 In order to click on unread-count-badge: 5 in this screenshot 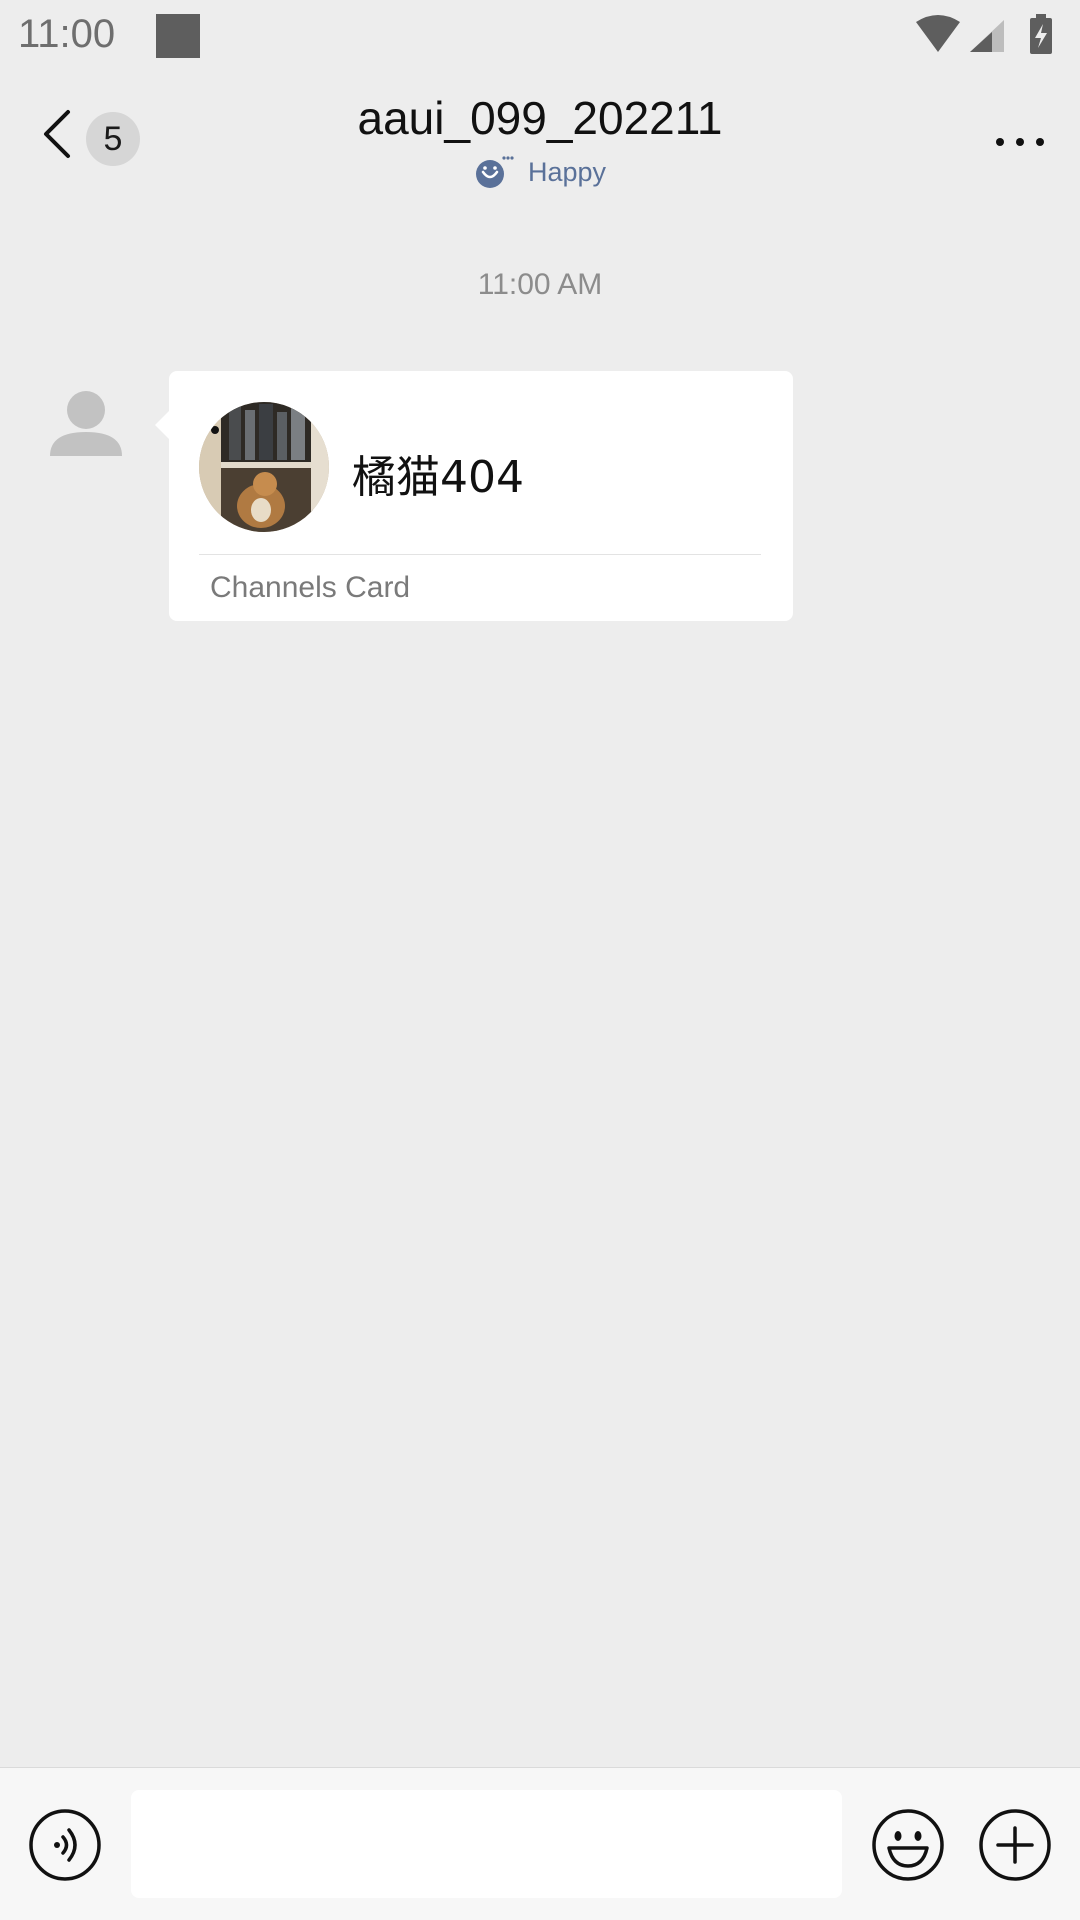, I will do `click(113, 139)`.